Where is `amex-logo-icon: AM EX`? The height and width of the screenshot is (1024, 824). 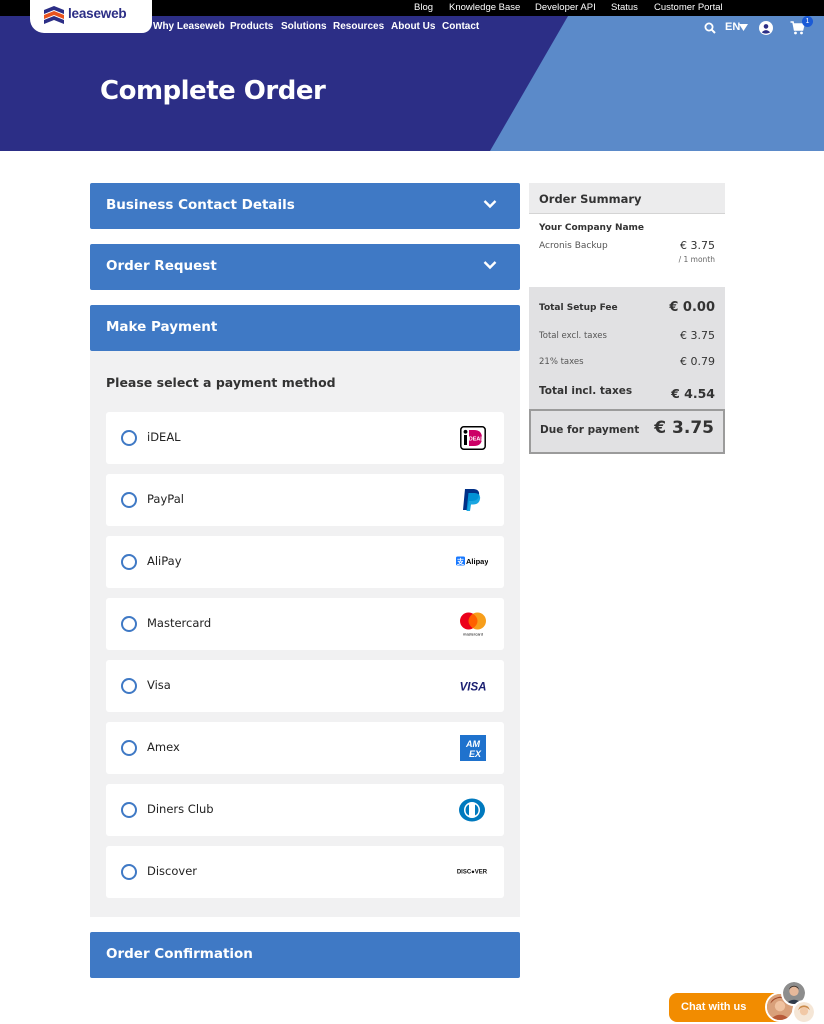
amex-logo-icon: AM EX is located at coordinates (473, 748).